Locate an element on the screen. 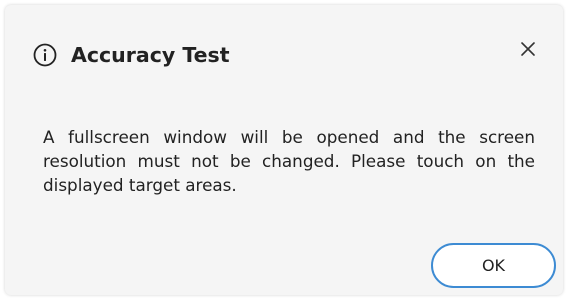 Image resolution: width=568 pixels, height=300 pixels. ok-button: OK is located at coordinates (493, 265).